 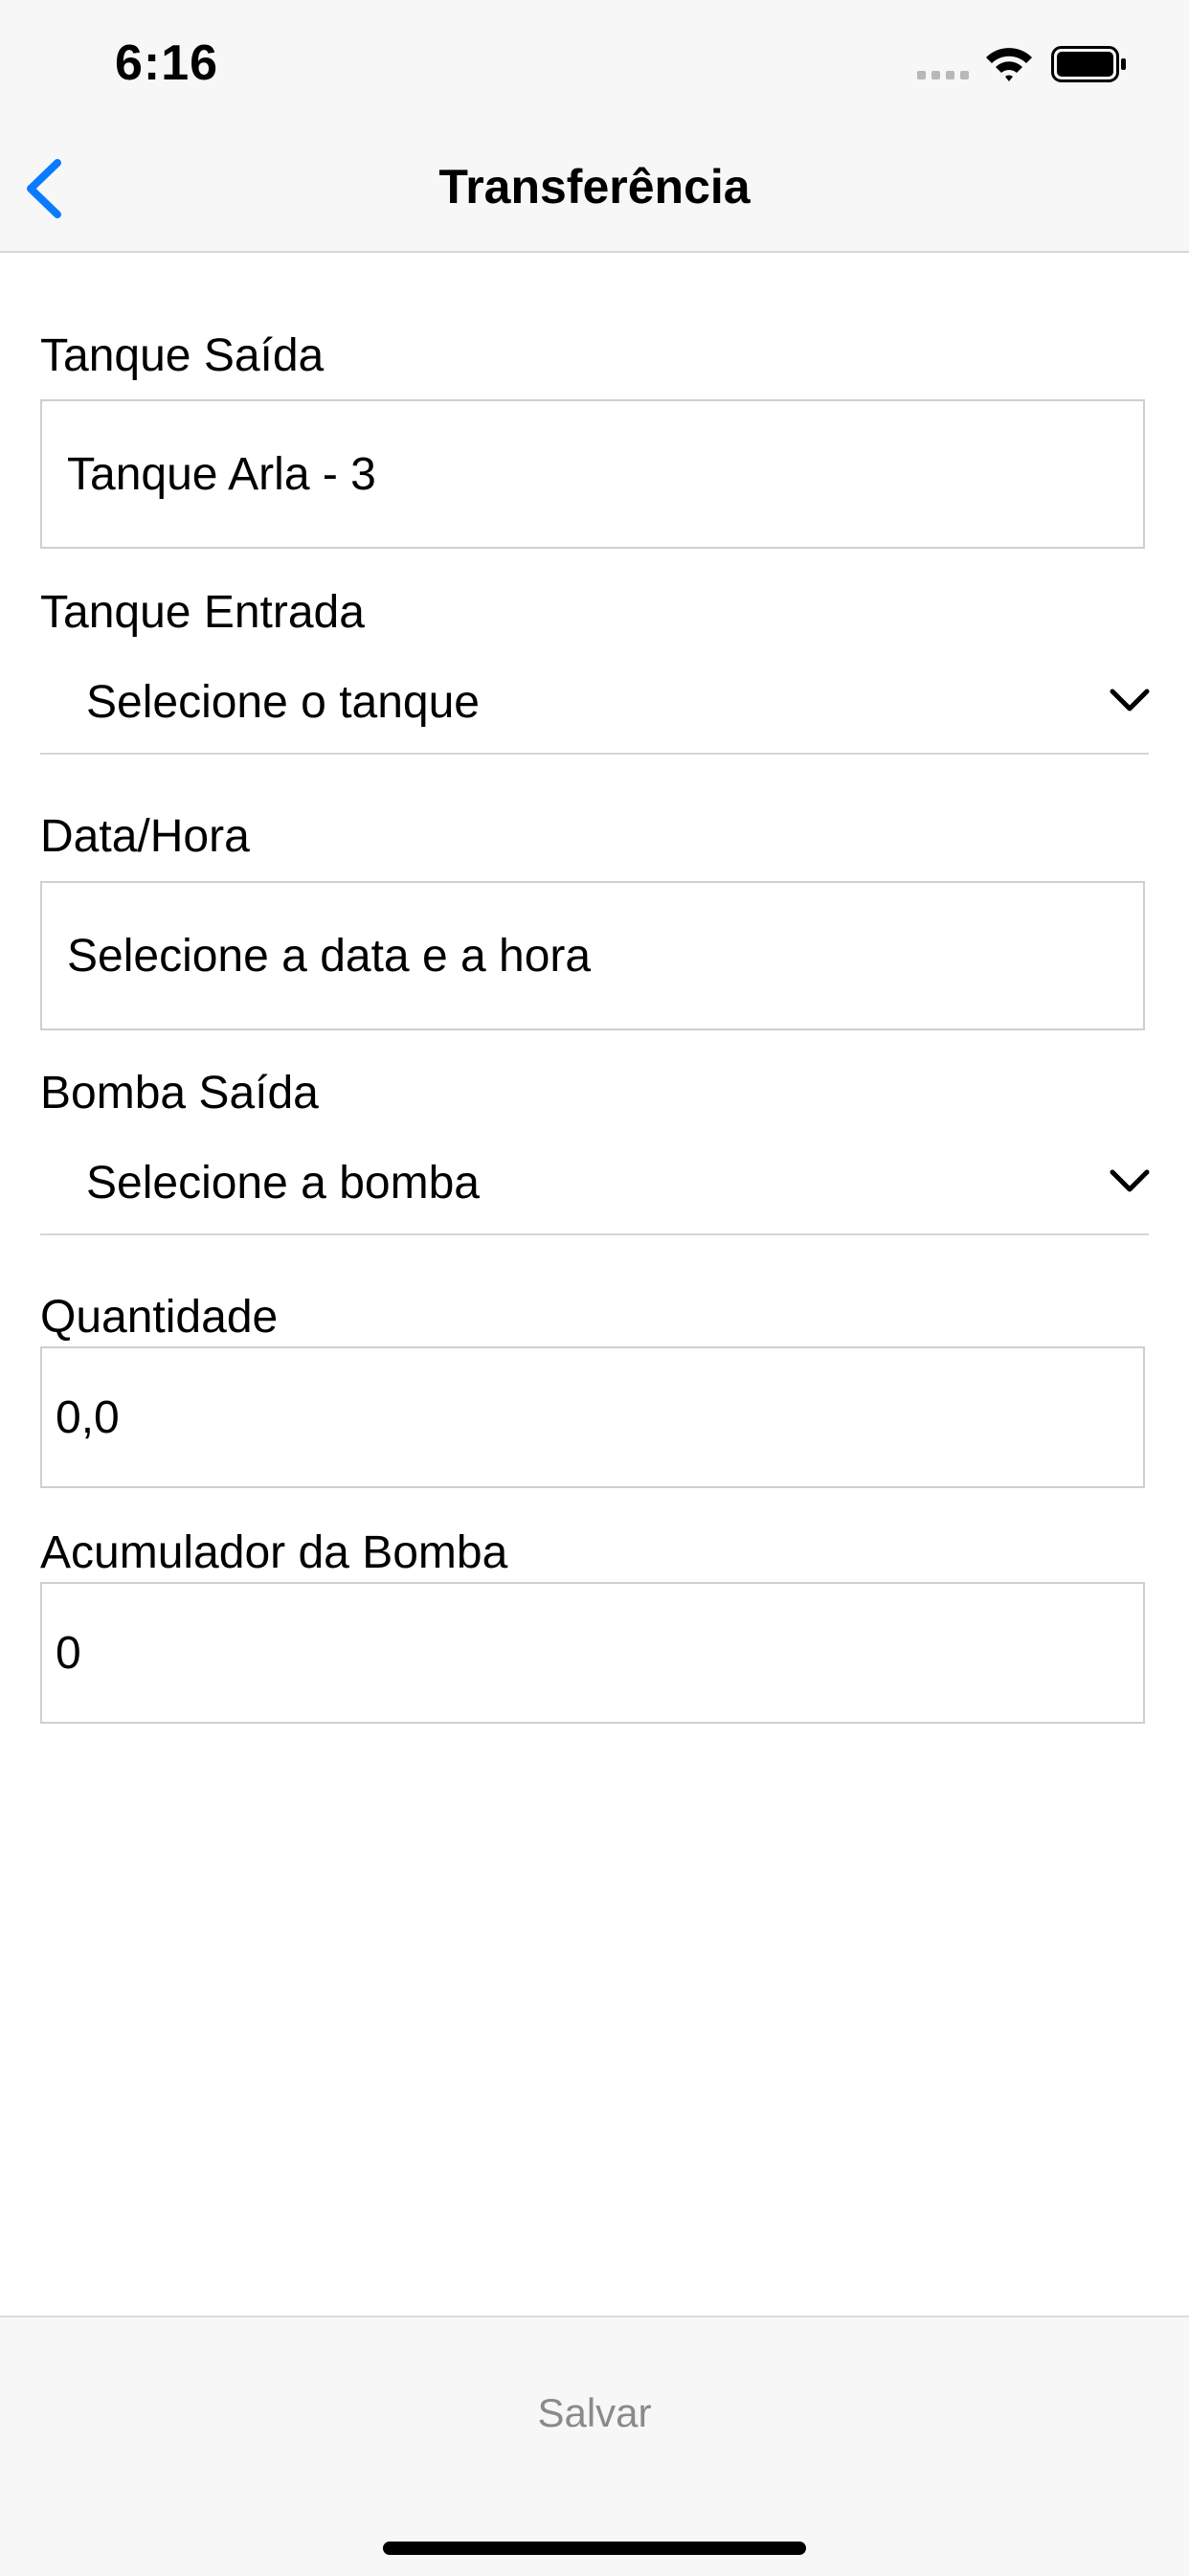 I want to click on status-time: 6:16, so click(x=167, y=63).